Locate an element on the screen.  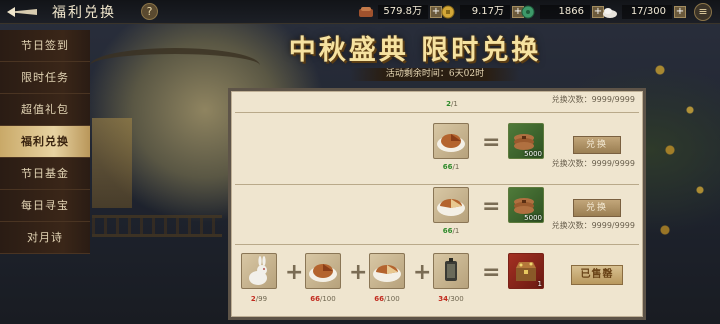
sidebar-item-limited-tasks: 限时任务 is located at coordinates (45, 78).